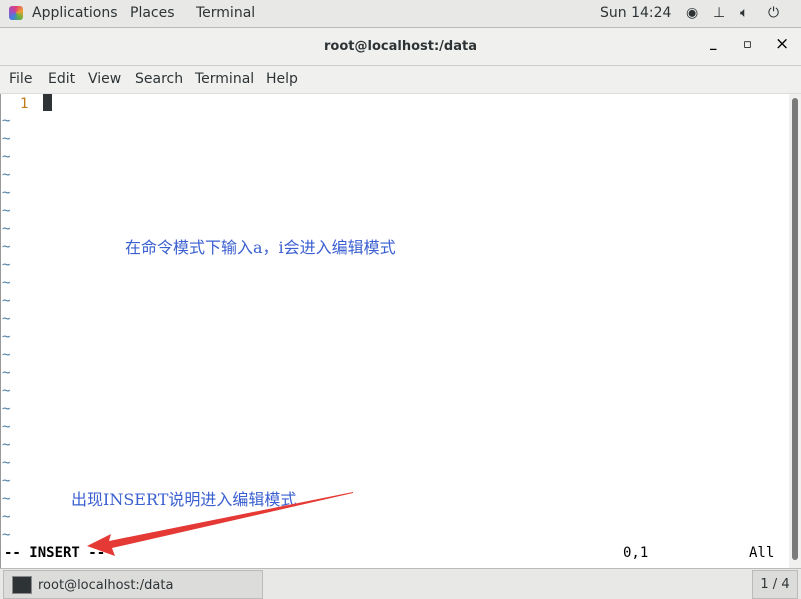 The width and height of the screenshot is (801, 599). I want to click on accessibility-icon: ◉, so click(692, 13).